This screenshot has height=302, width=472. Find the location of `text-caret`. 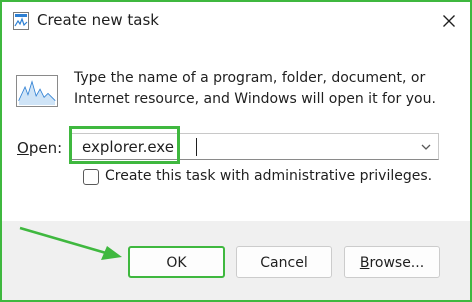

text-caret is located at coordinates (196, 147).